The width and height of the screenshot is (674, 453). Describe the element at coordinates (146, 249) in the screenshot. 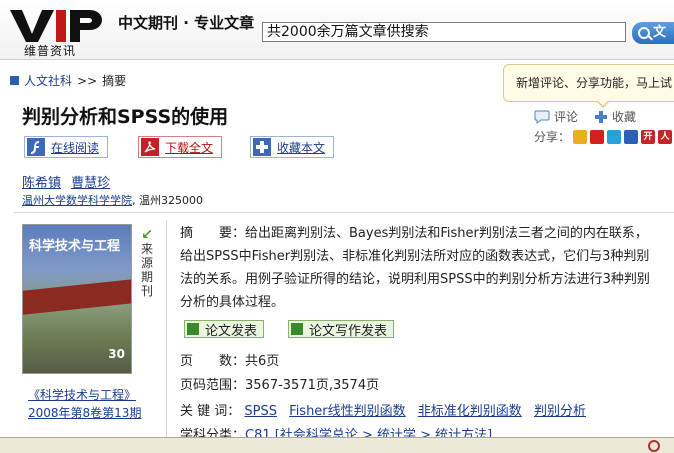

I see `source-label-char: 来` at that location.